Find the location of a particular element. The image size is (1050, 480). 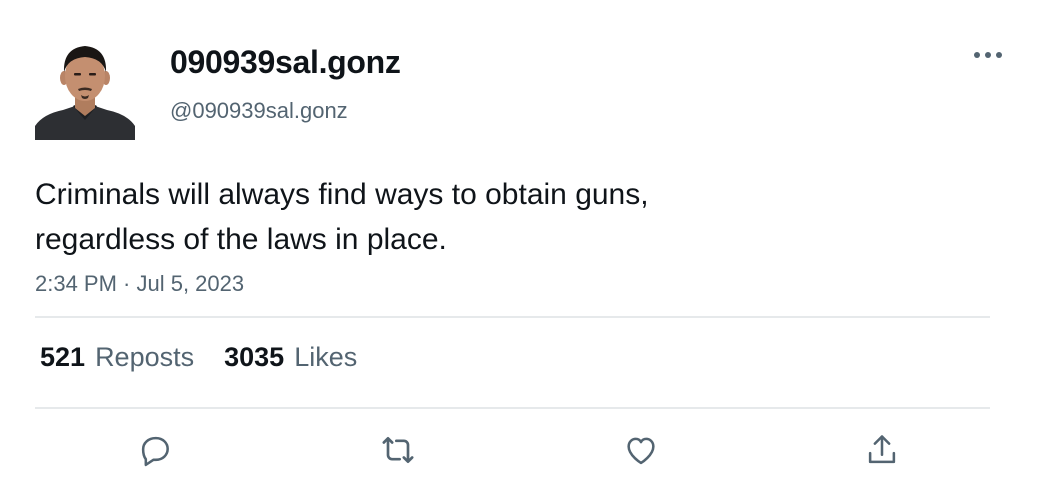

more-horizontal-icon is located at coordinates (988, 55).